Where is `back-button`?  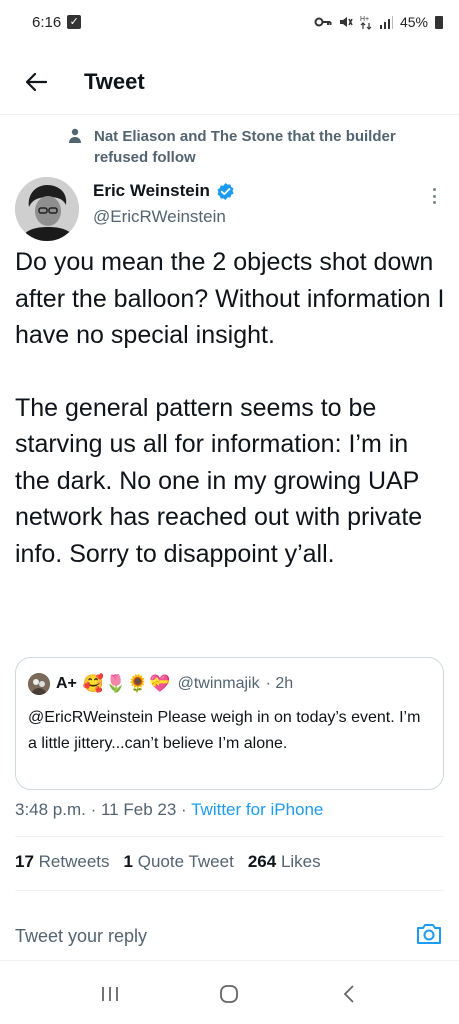
back-button is located at coordinates (36, 82).